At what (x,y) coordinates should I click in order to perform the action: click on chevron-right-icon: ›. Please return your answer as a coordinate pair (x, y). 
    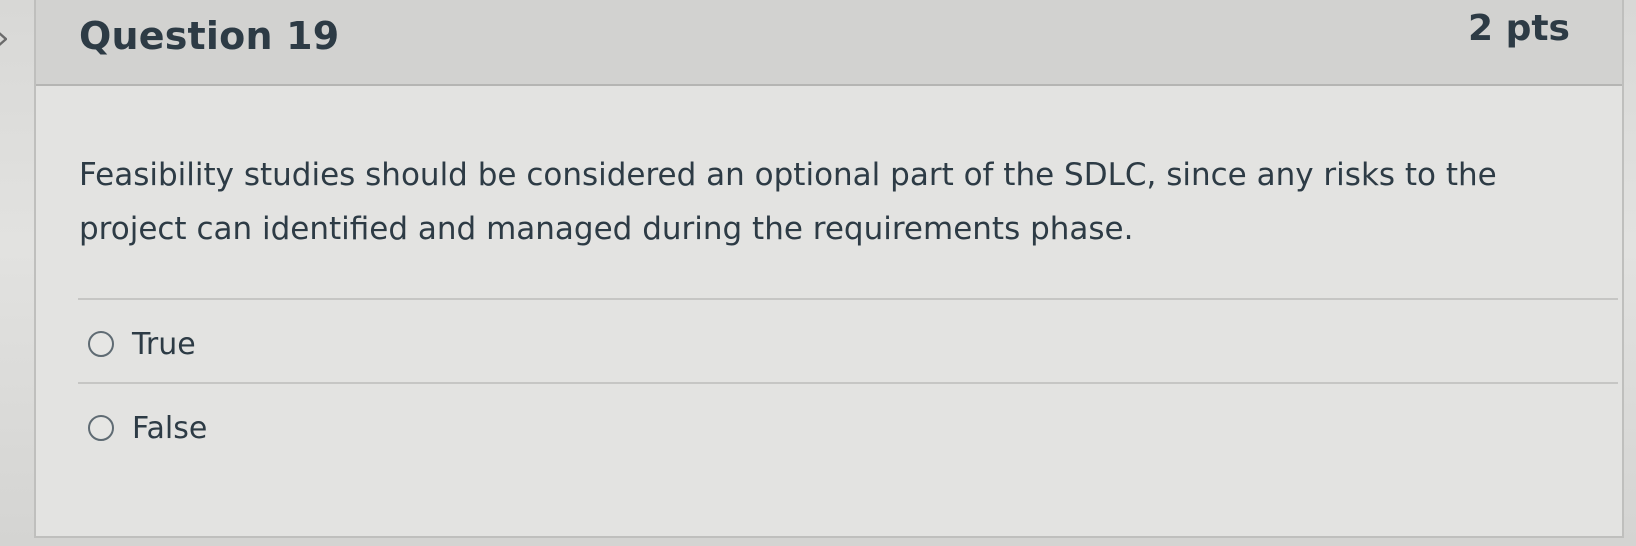
    Looking at the image, I should click on (9, 38).